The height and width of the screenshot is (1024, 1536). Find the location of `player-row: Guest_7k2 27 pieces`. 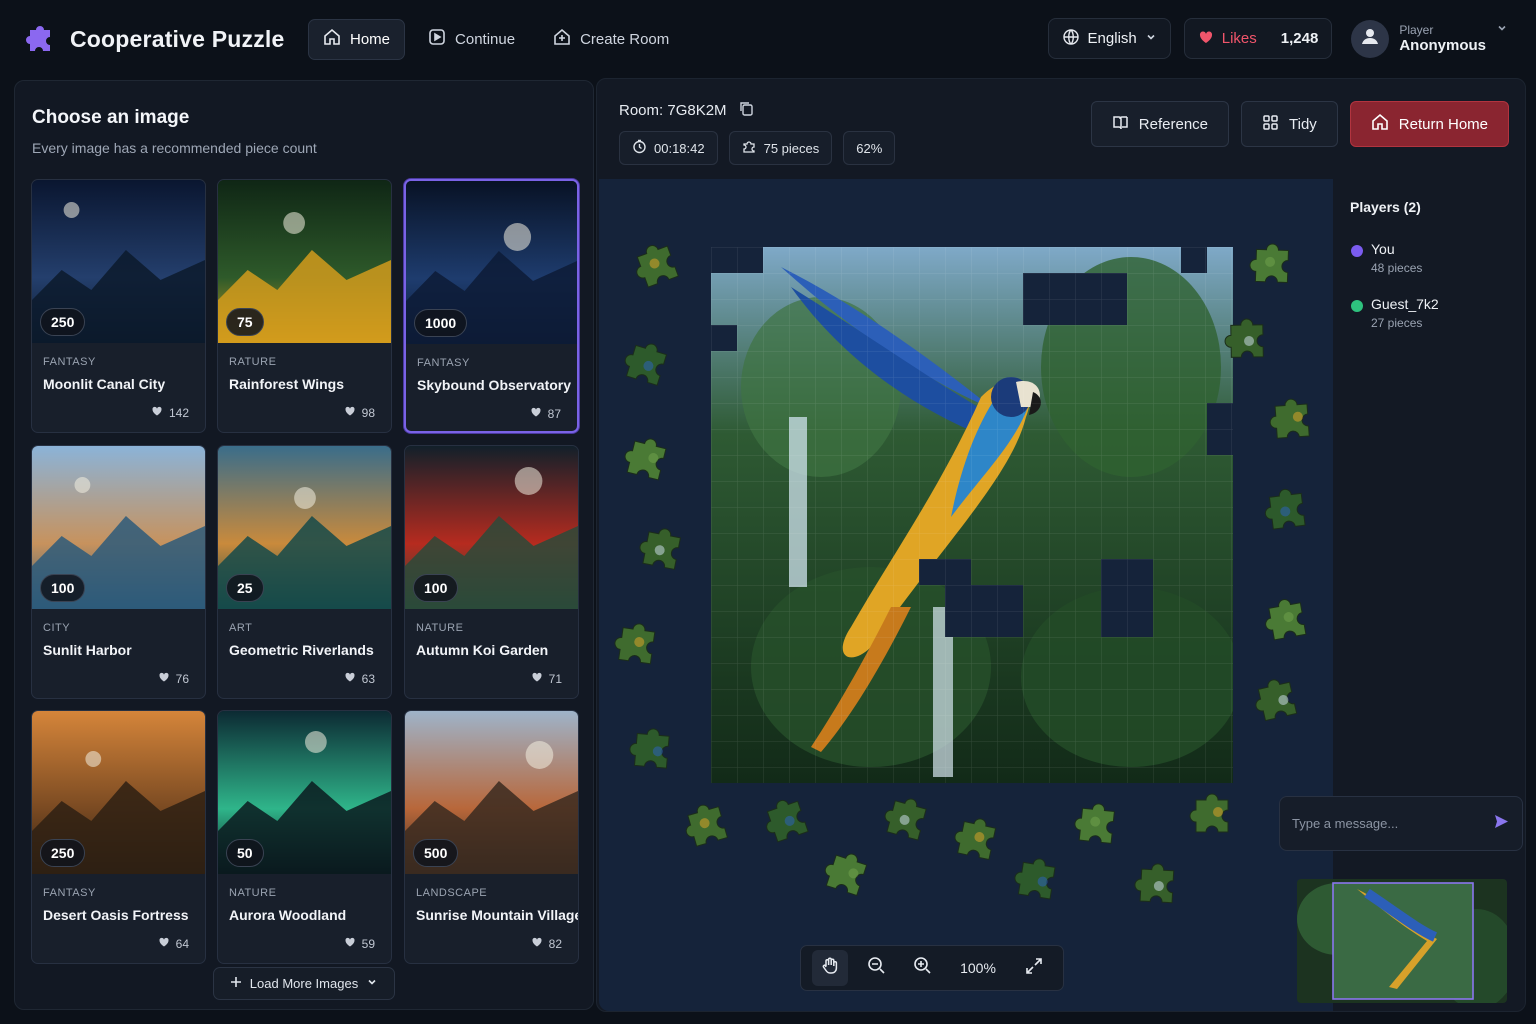

player-row: Guest_7k2 27 pieces is located at coordinates (1395, 313).